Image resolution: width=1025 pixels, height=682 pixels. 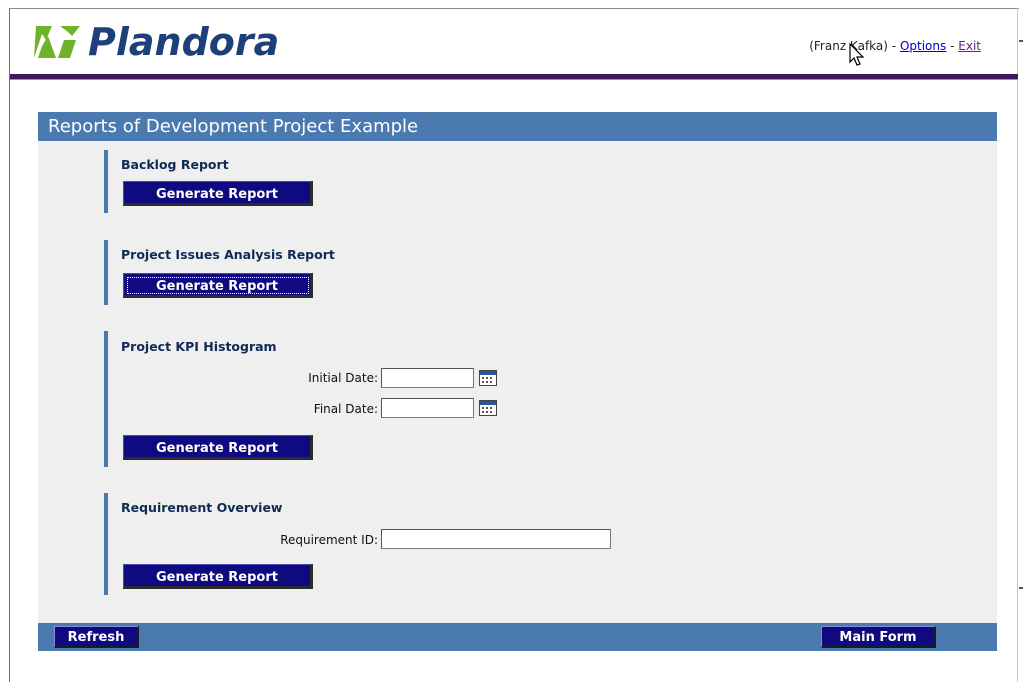 What do you see at coordinates (878, 637) in the screenshot?
I see `main-form-button: Main Form` at bounding box center [878, 637].